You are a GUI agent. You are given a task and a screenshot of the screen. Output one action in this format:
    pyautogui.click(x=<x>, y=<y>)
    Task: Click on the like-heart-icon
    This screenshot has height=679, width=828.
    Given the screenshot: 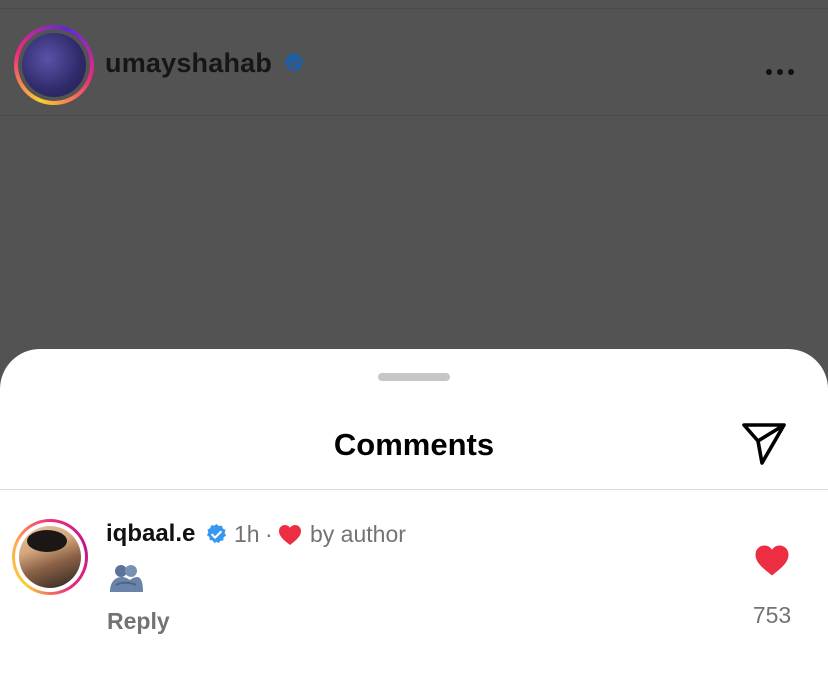 What is the action you would take?
    pyautogui.click(x=772, y=560)
    